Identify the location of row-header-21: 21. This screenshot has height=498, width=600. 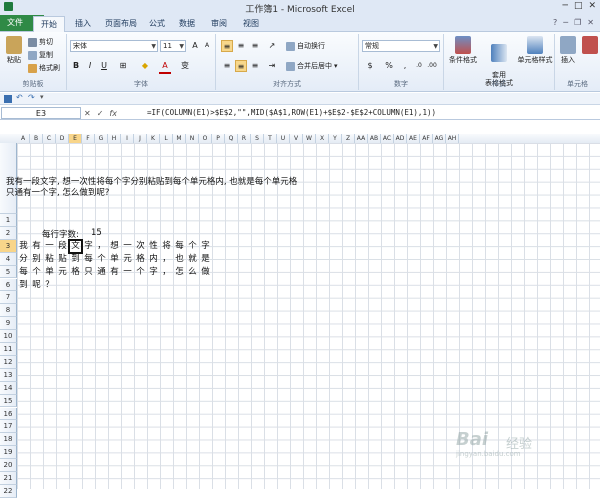
(8, 478).